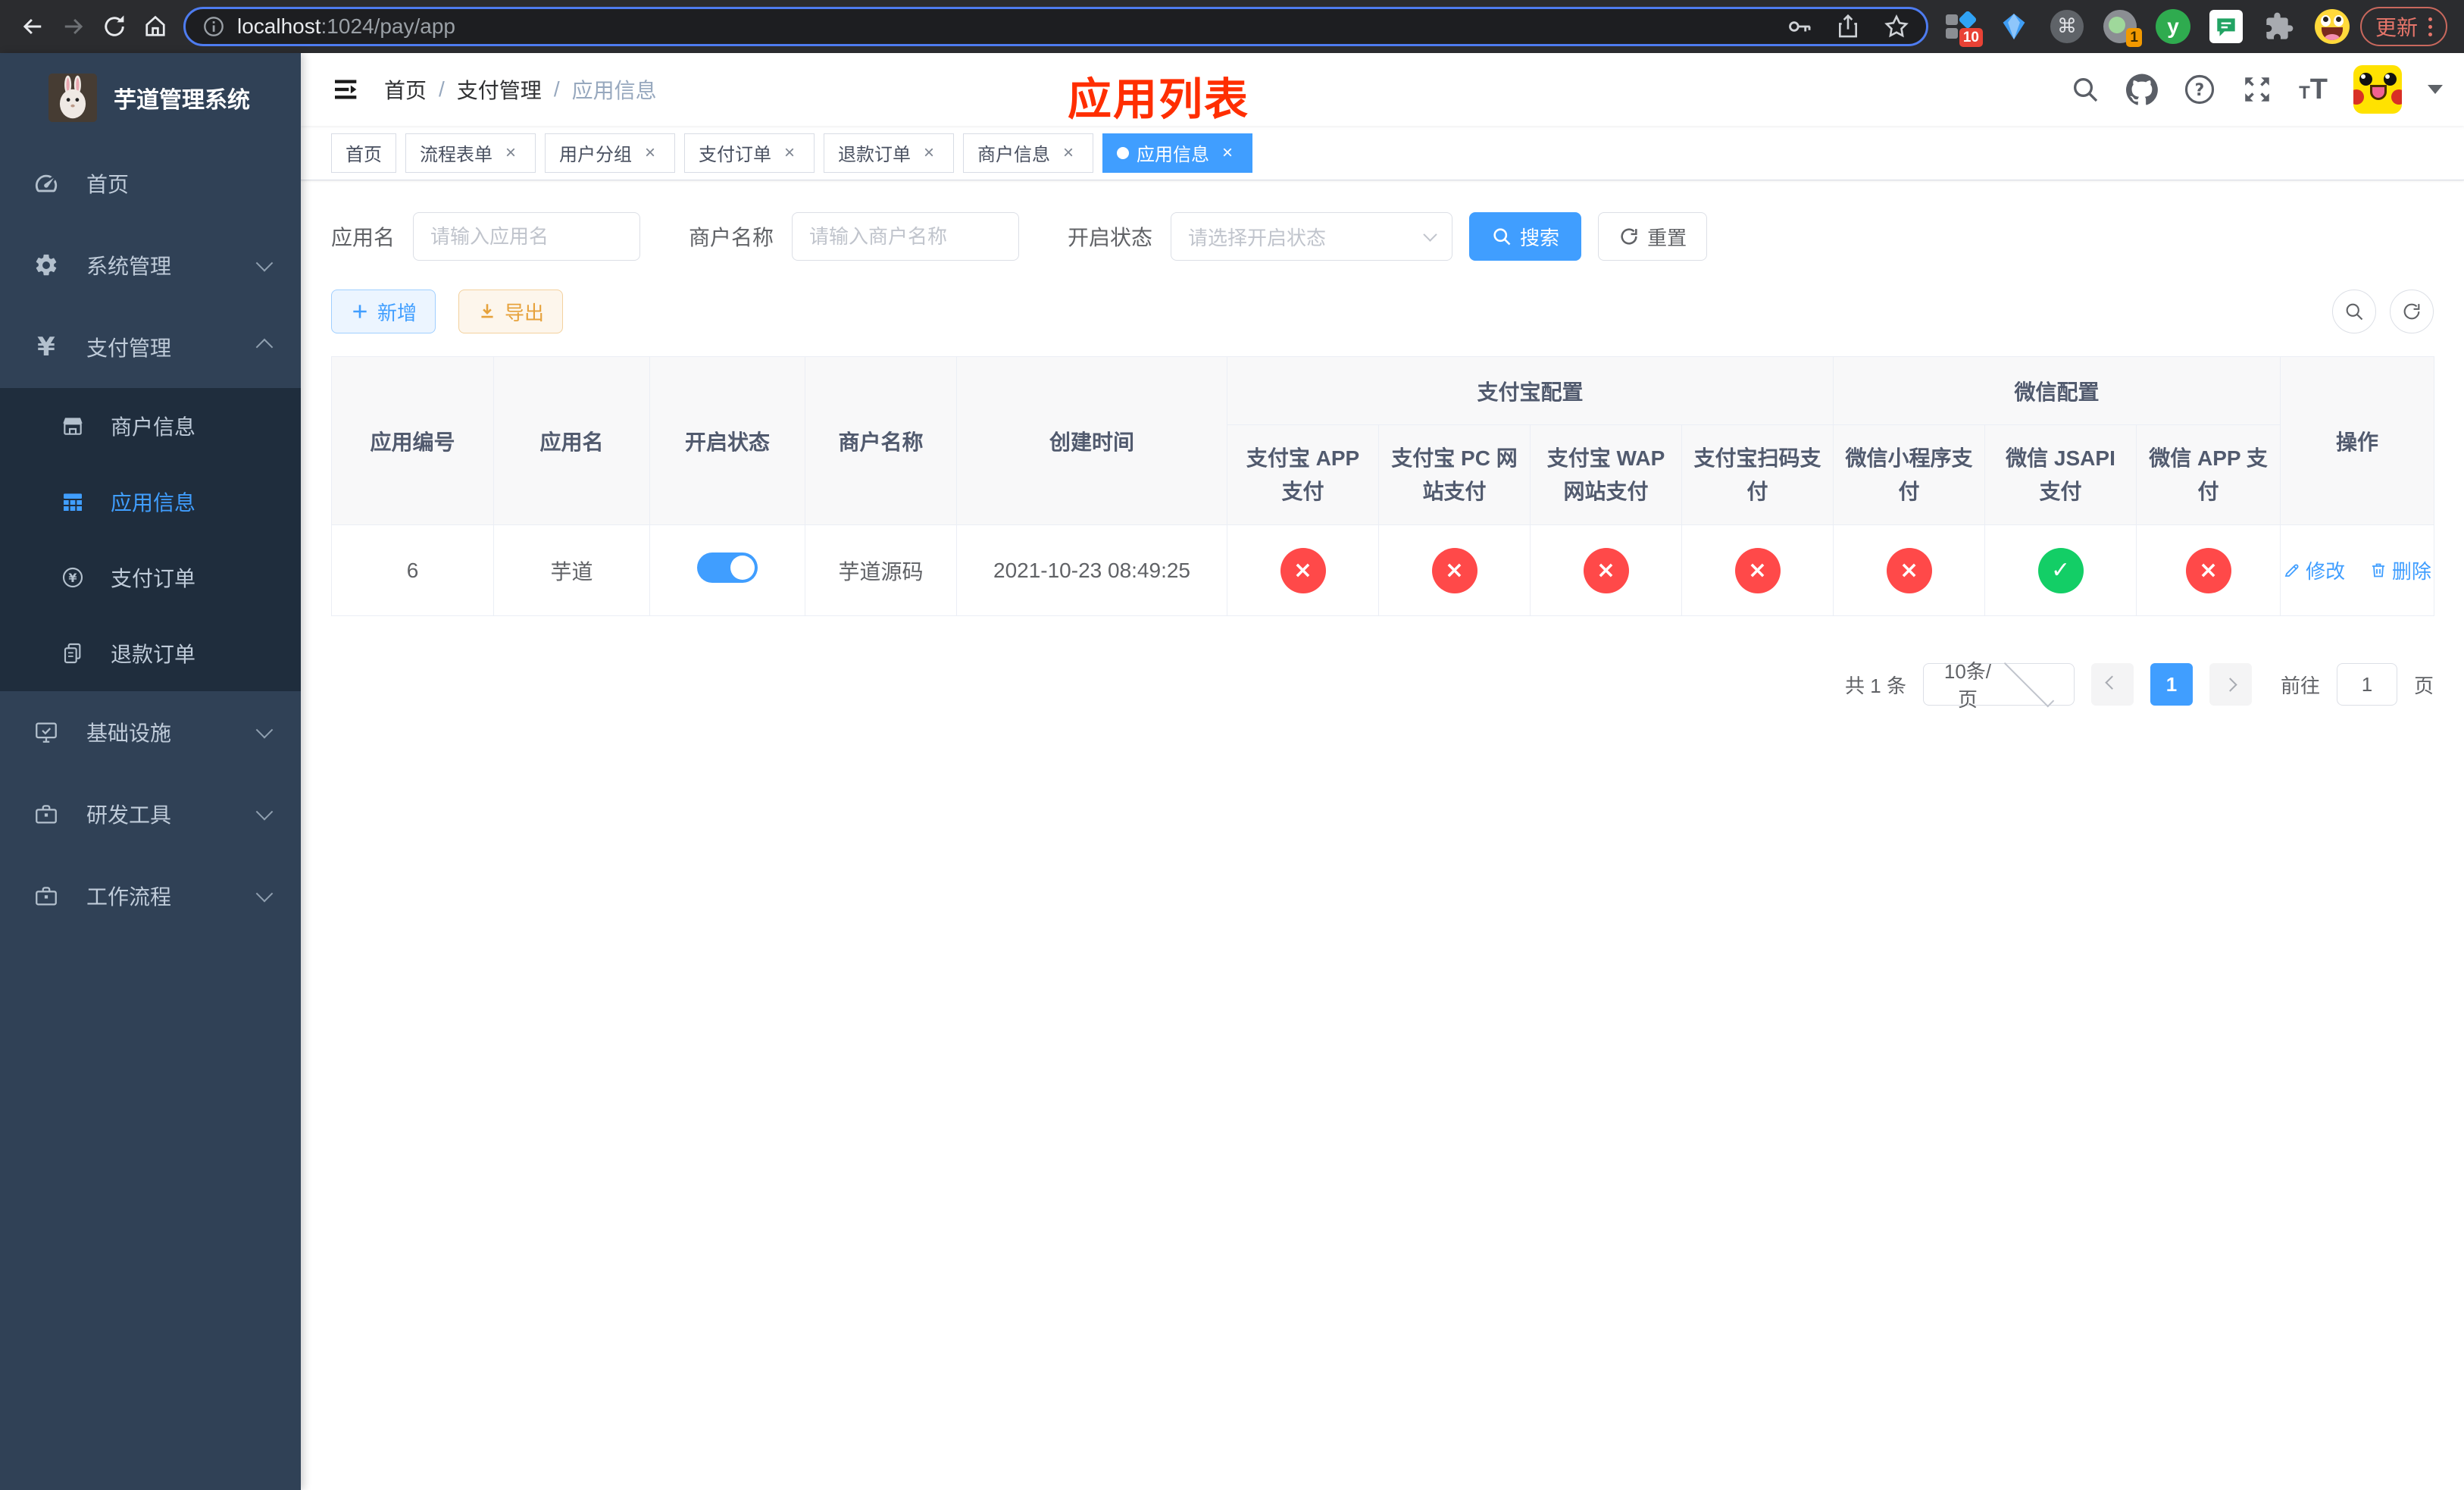 Image resolution: width=2464 pixels, height=1490 pixels. I want to click on tab-process-form: 流程表单 ×, so click(470, 153).